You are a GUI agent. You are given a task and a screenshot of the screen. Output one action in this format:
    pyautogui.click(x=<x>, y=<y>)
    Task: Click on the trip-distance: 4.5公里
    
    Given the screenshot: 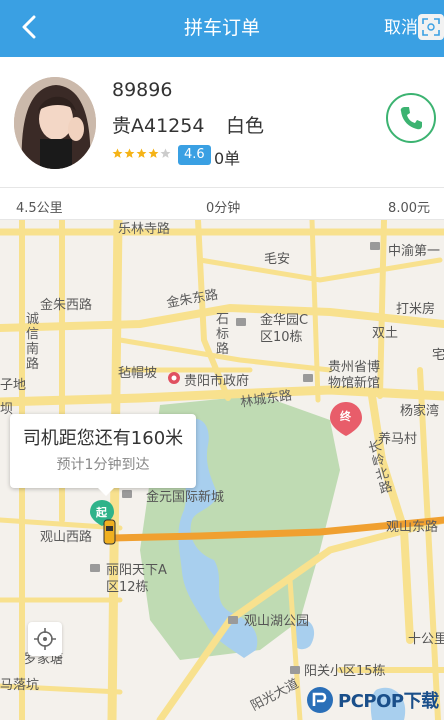 What is the action you would take?
    pyautogui.click(x=39, y=208)
    